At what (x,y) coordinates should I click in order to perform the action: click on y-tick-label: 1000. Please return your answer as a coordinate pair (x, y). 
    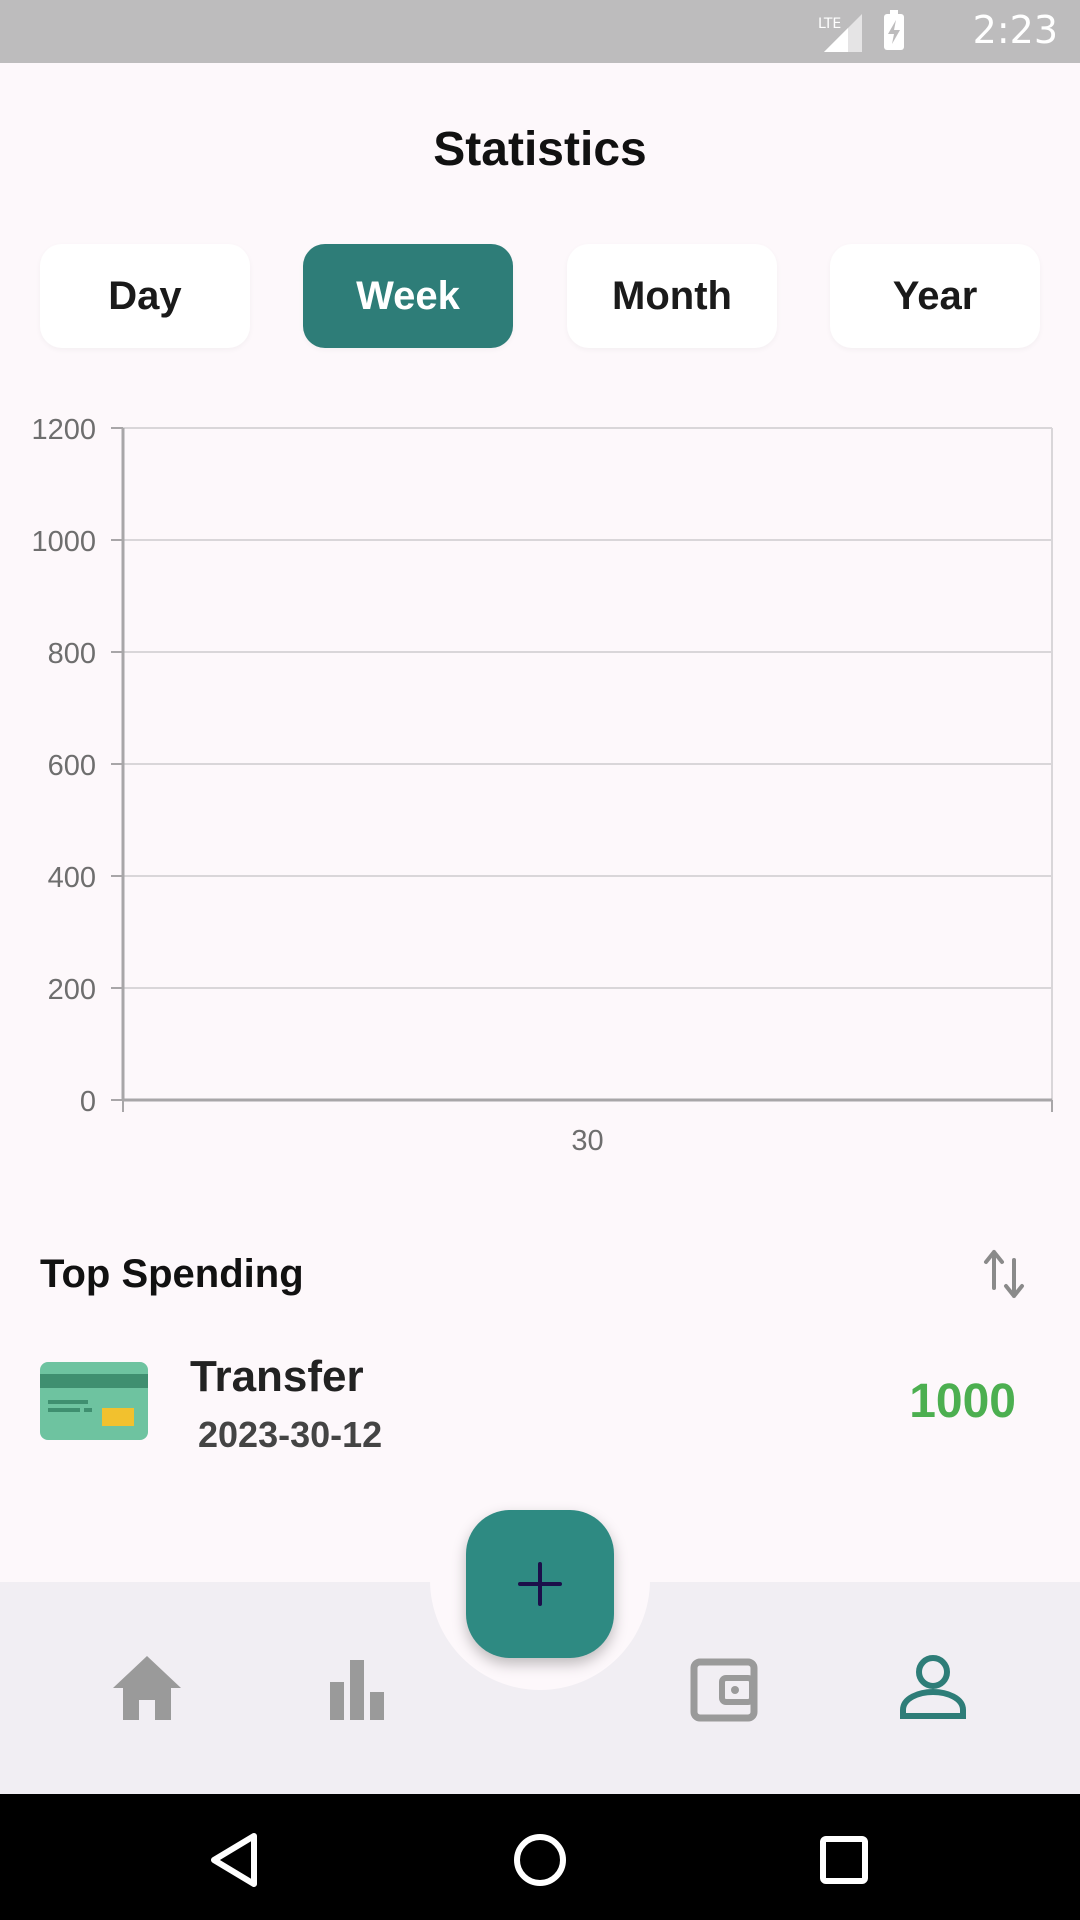
    Looking at the image, I should click on (63, 542).